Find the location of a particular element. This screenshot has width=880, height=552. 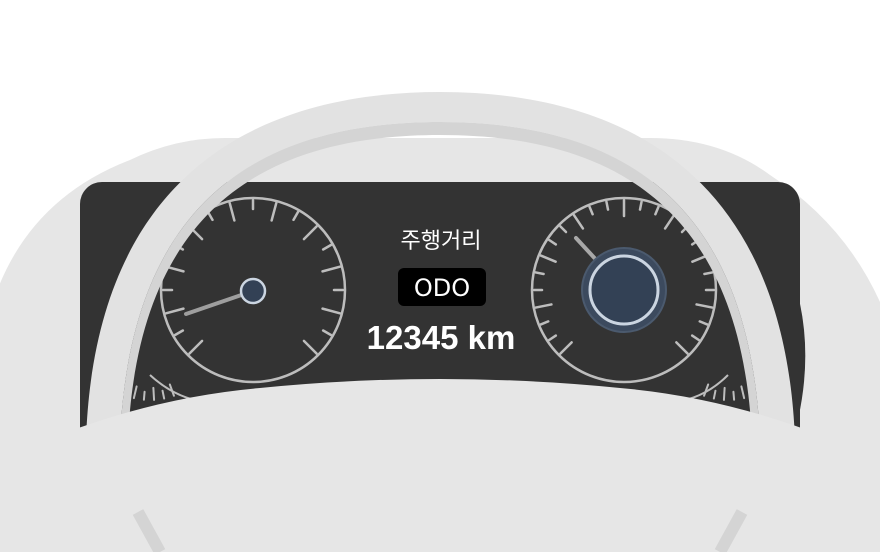

speedometer-hub is located at coordinates (253, 291).